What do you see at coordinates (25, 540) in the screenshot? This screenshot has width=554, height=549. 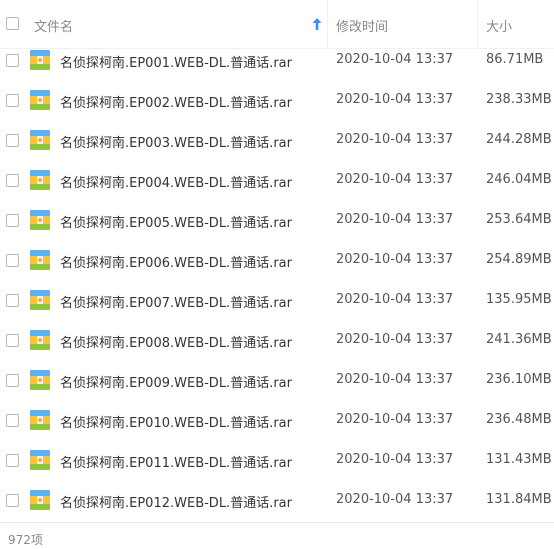 I see `item-count: 972项` at bounding box center [25, 540].